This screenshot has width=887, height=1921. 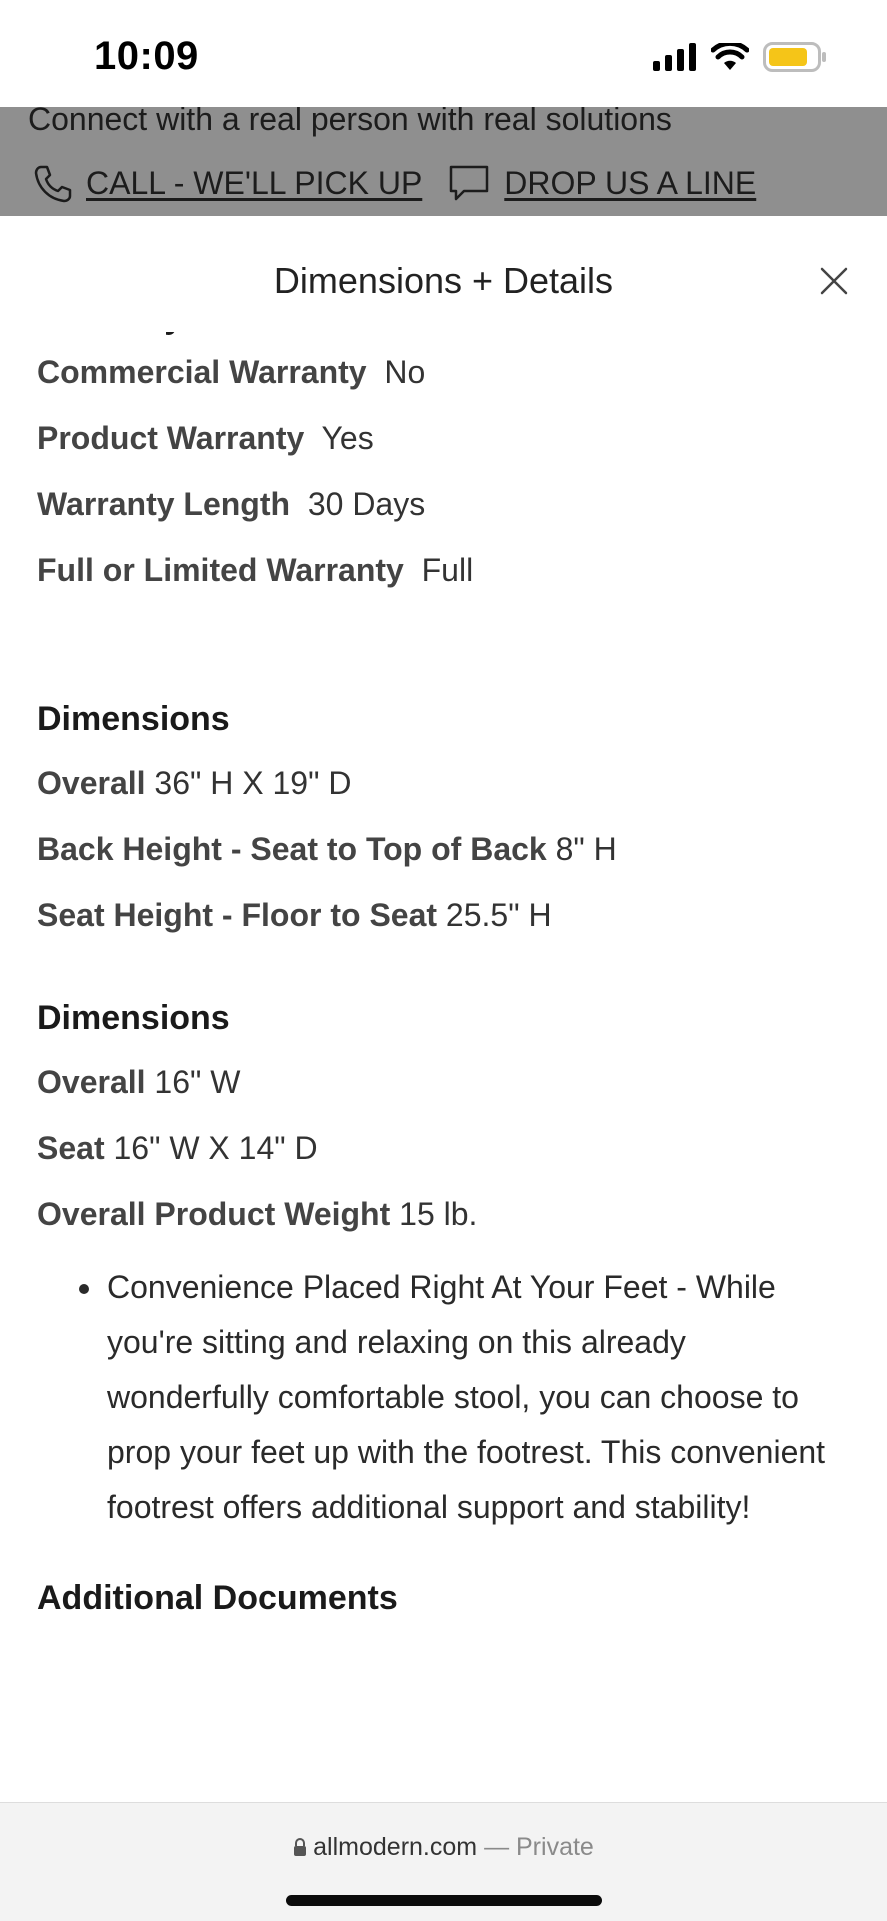 I want to click on additional-documents-heading: Additional Documents, so click(x=217, y=1598).